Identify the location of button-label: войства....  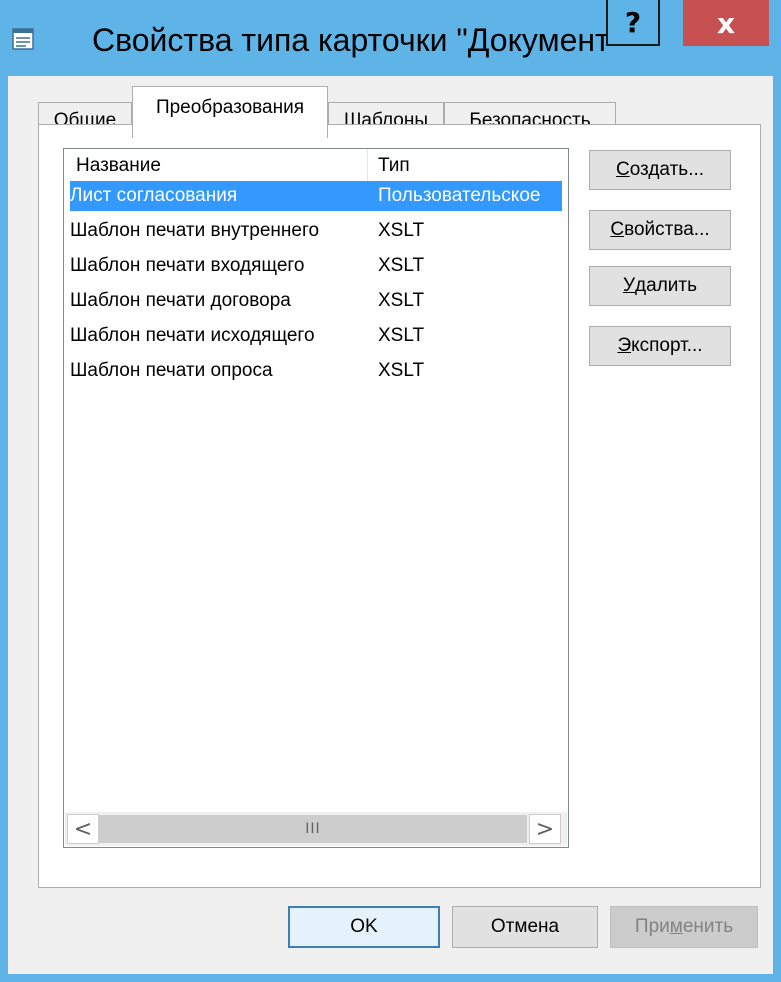
(667, 229).